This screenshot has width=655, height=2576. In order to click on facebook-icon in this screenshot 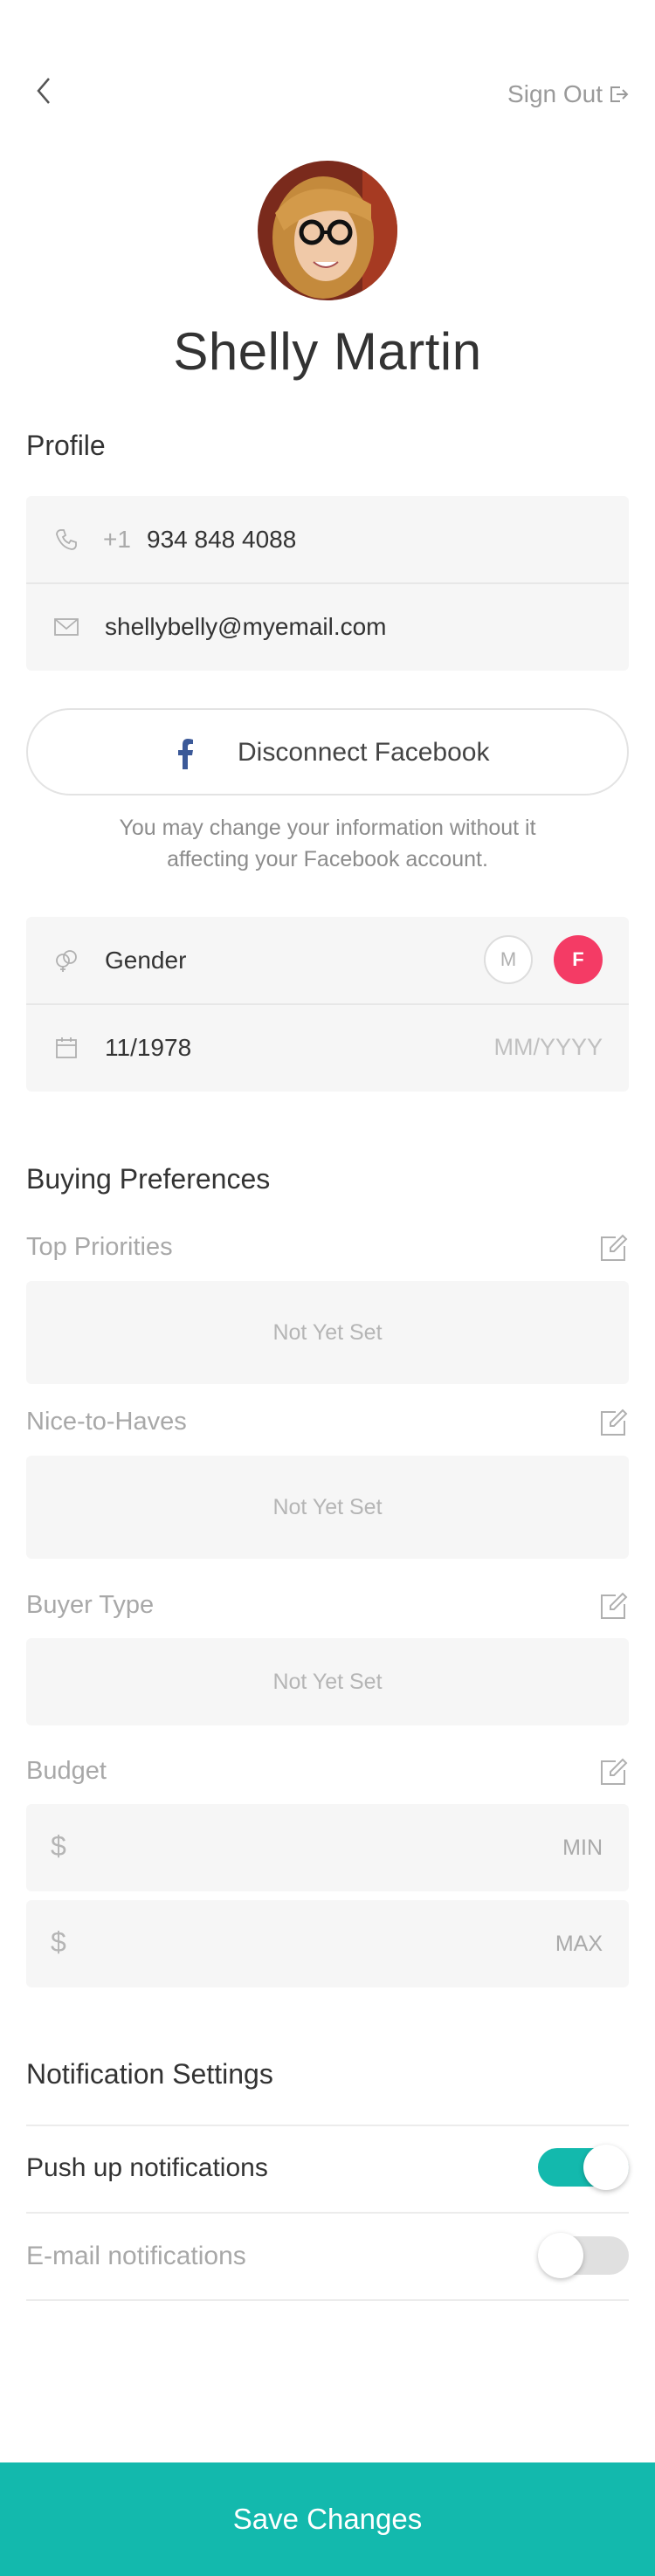, I will do `click(185, 753)`.